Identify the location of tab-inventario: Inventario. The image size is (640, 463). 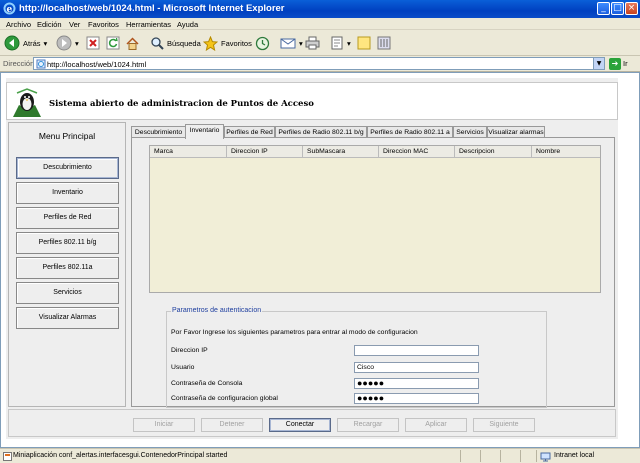
(204, 131).